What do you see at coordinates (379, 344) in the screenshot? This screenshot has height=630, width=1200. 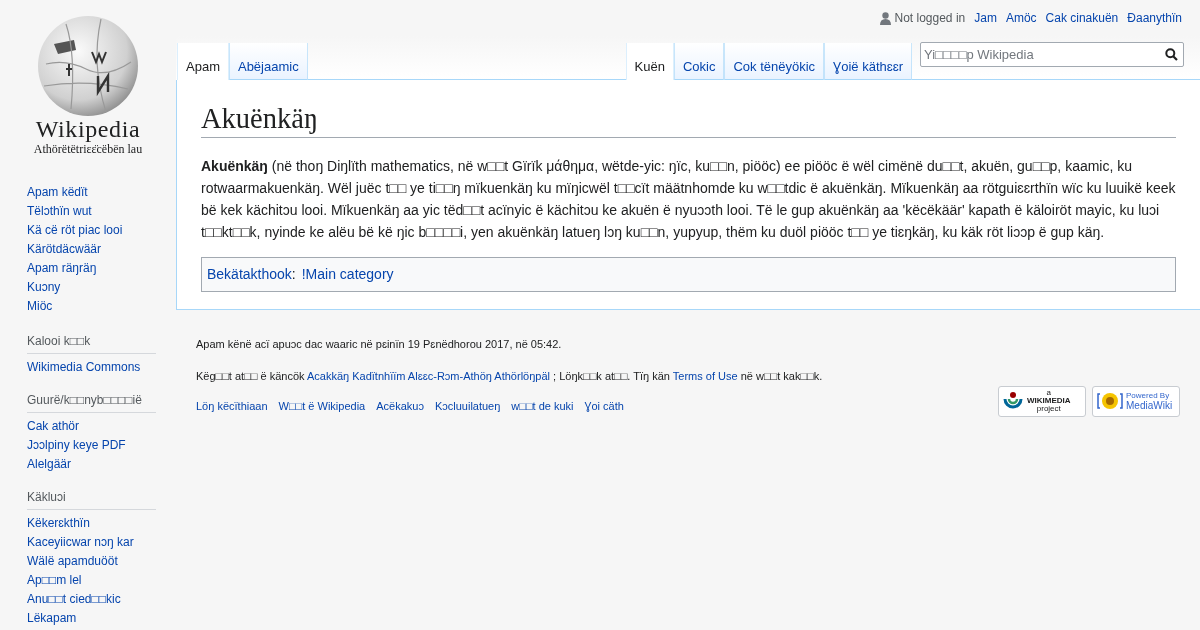 I see `last-edited-text: Apam kënë acï apuɔc dac waaric në pɛinïn 19 Pɛnëdhorou 2017, në 05:42.` at bounding box center [379, 344].